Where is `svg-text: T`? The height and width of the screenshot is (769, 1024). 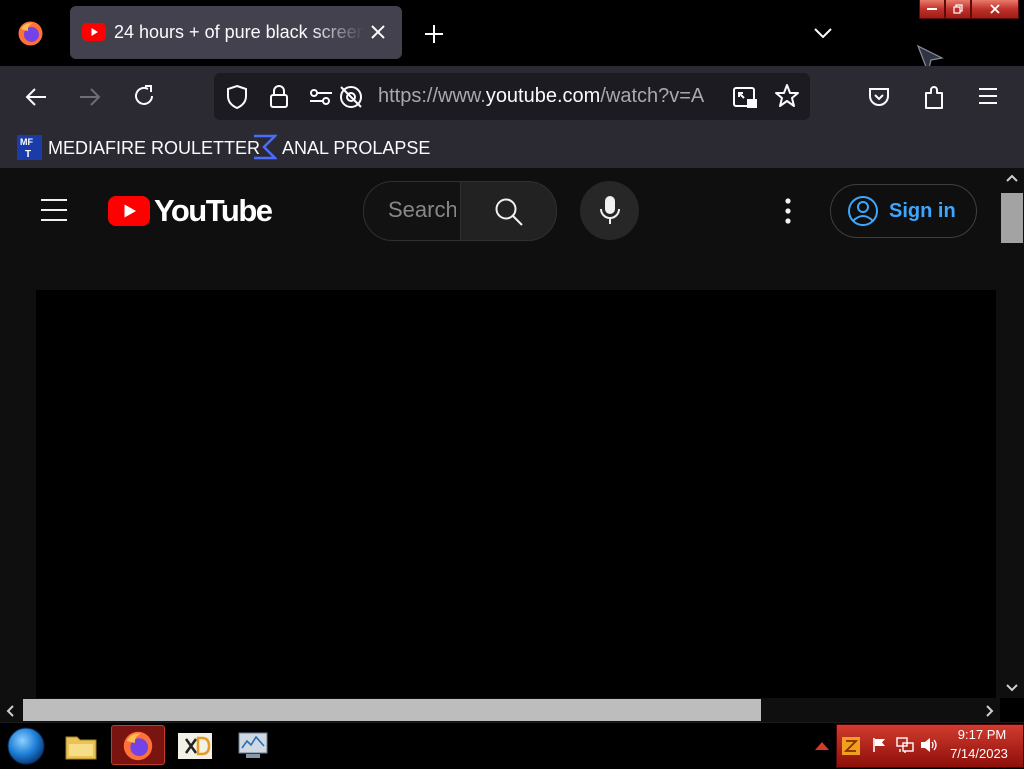
svg-text: T is located at coordinates (28, 154).